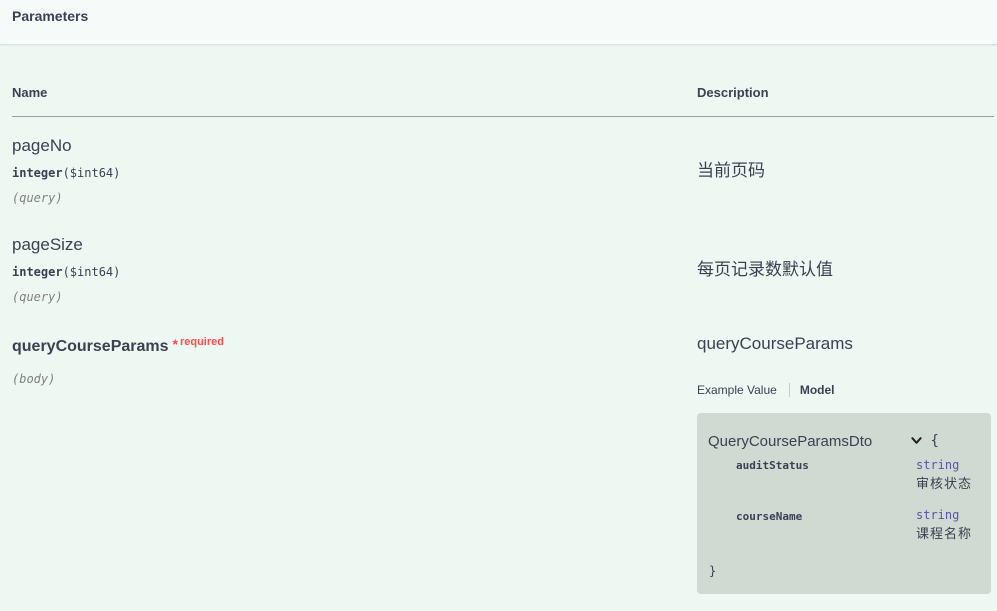 This screenshot has width=997, height=611. Describe the element at coordinates (938, 515) in the screenshot. I see `property-type-coursename: string` at that location.